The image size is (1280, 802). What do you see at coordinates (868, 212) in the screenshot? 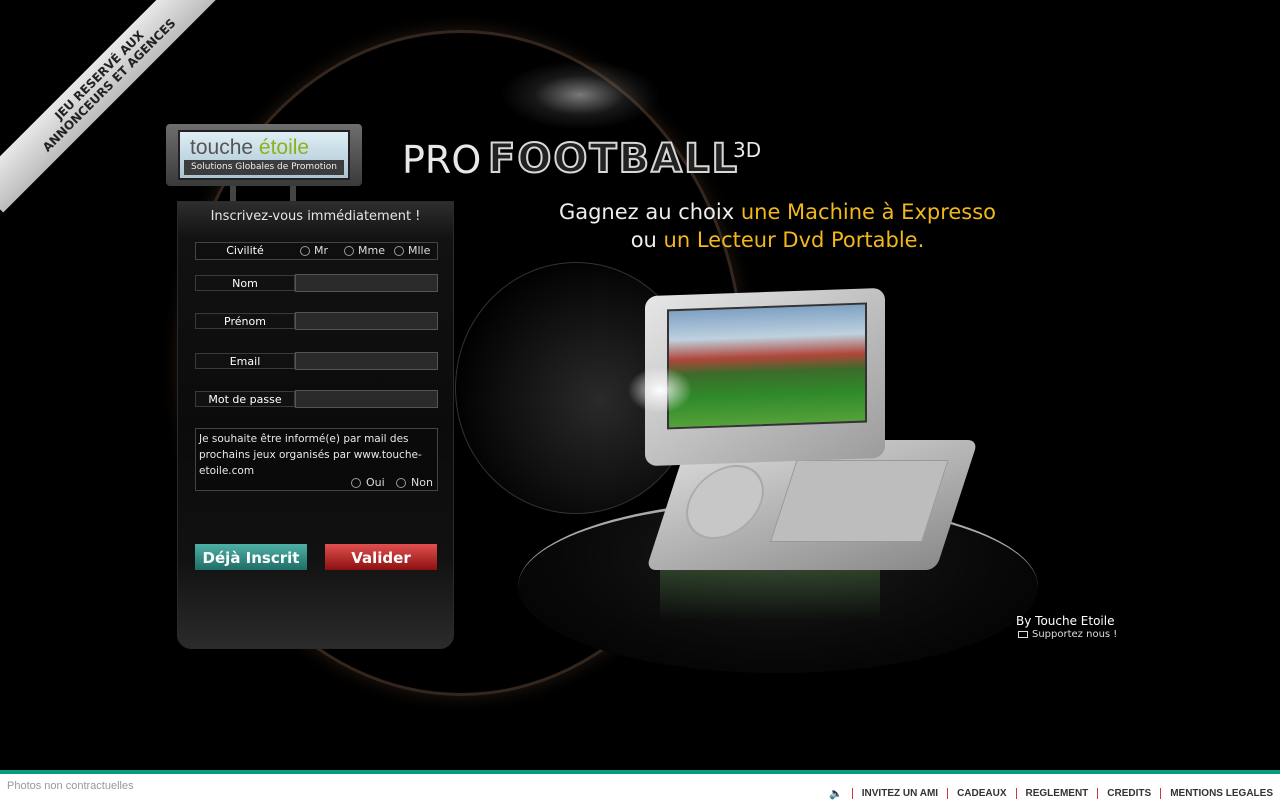
I see `headline-prize1: une Machine à Expresso` at bounding box center [868, 212].